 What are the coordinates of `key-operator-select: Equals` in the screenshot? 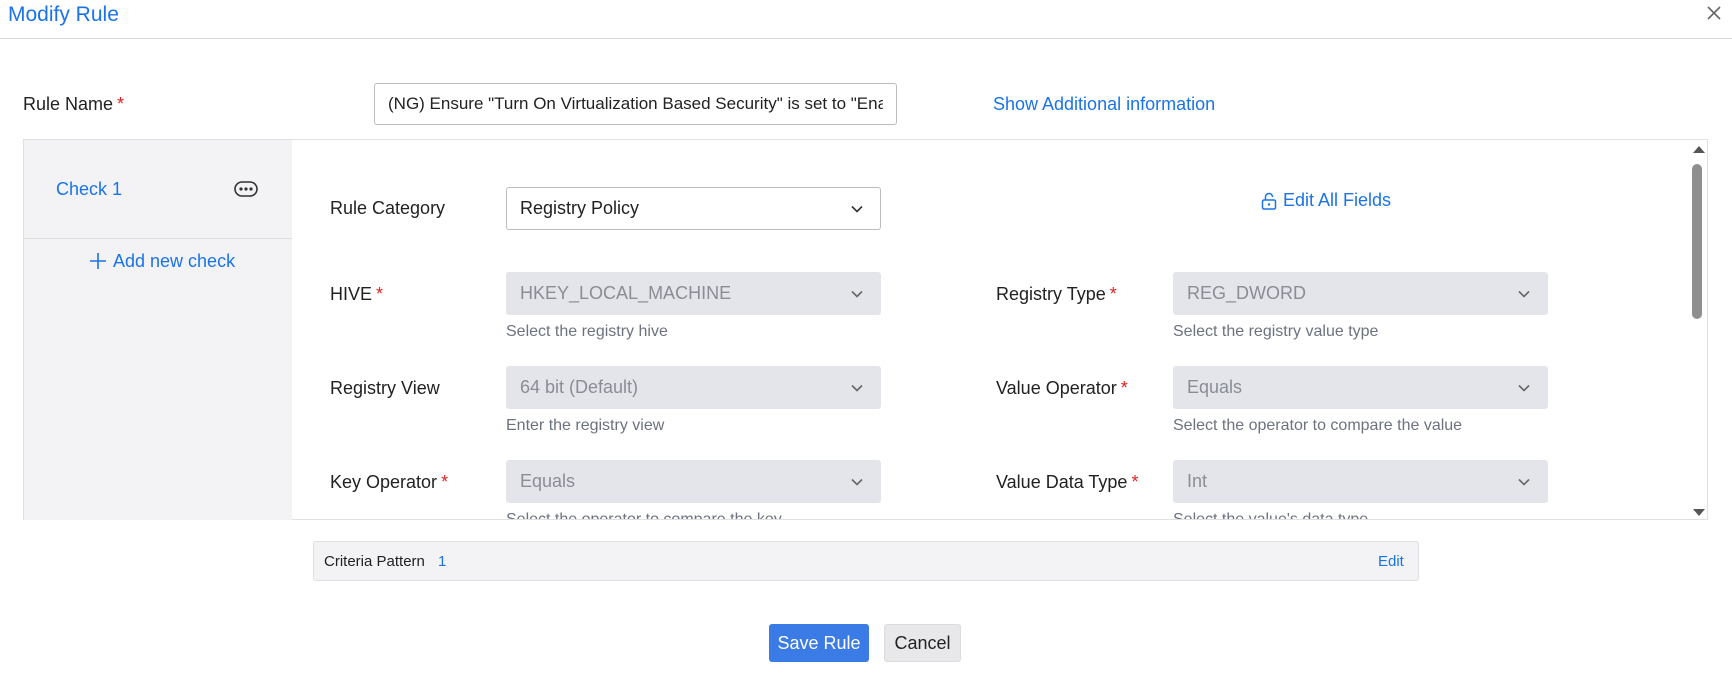 It's located at (693, 481).